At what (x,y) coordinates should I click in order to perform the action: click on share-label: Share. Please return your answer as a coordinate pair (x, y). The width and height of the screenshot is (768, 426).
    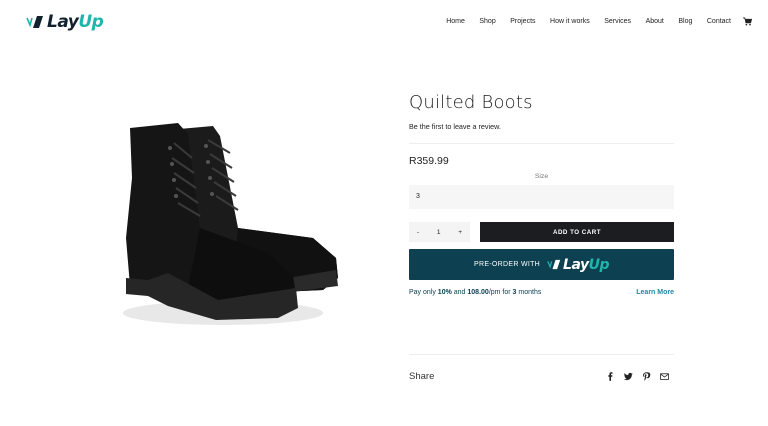
    Looking at the image, I should click on (422, 376).